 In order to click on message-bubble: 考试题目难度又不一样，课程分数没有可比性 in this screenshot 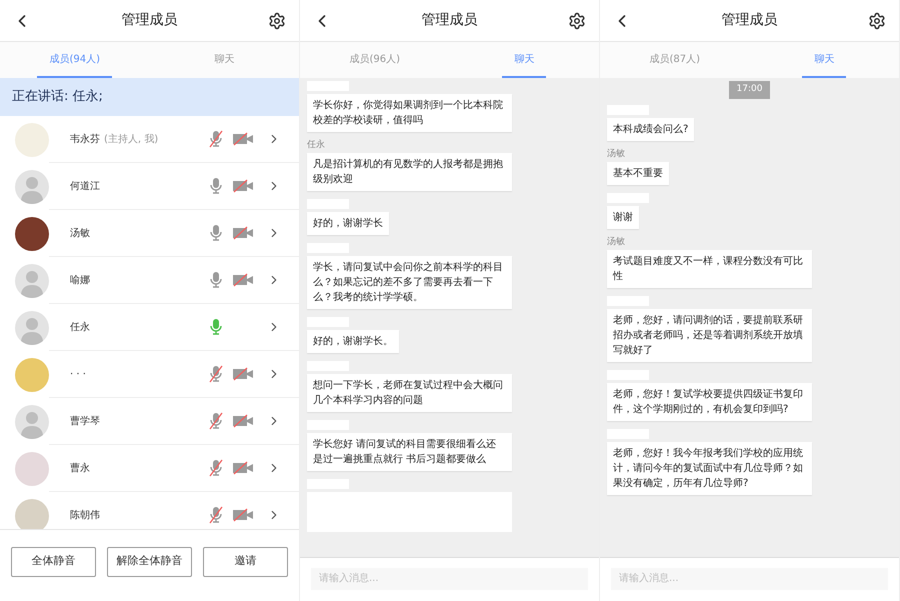, I will do `click(709, 269)`.